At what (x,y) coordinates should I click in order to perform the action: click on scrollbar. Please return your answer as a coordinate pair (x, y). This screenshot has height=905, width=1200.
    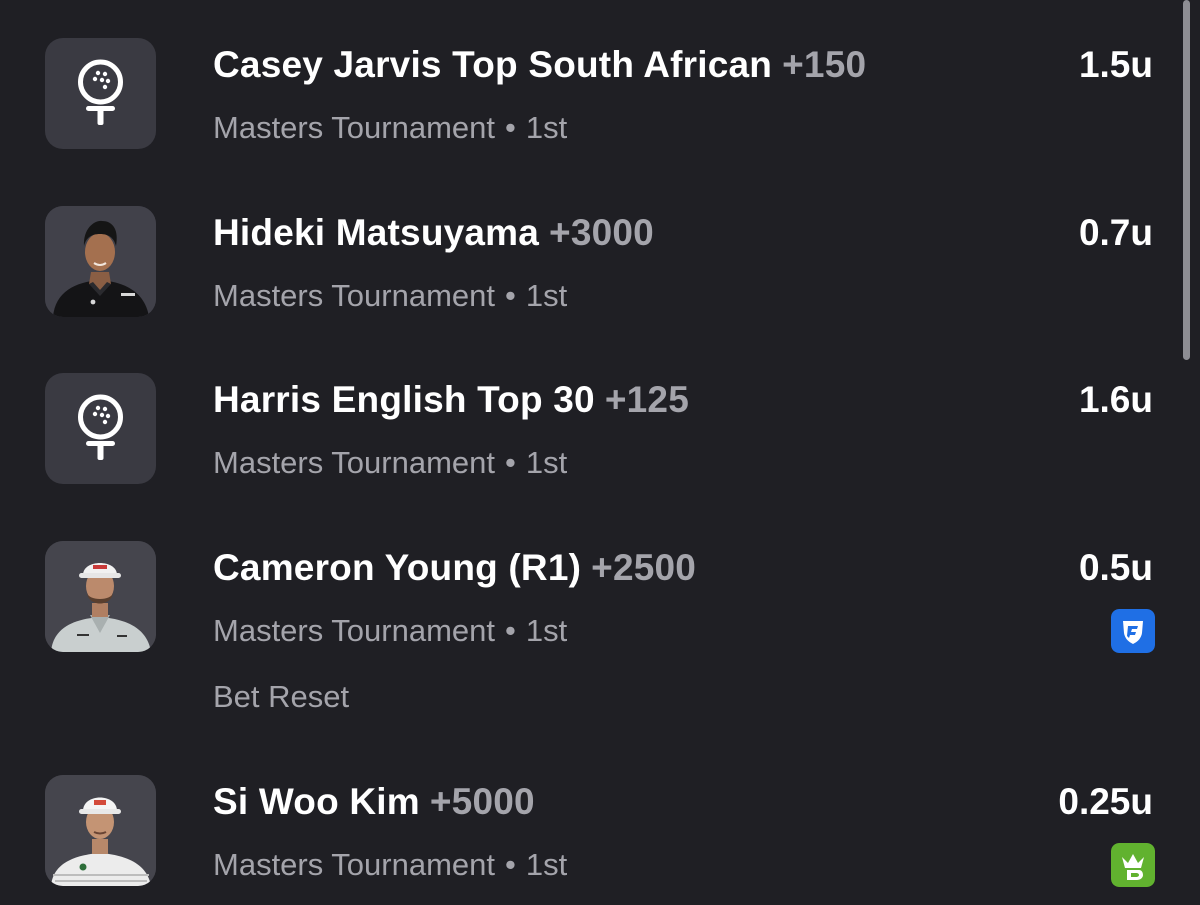
    Looking at the image, I should click on (1186, 180).